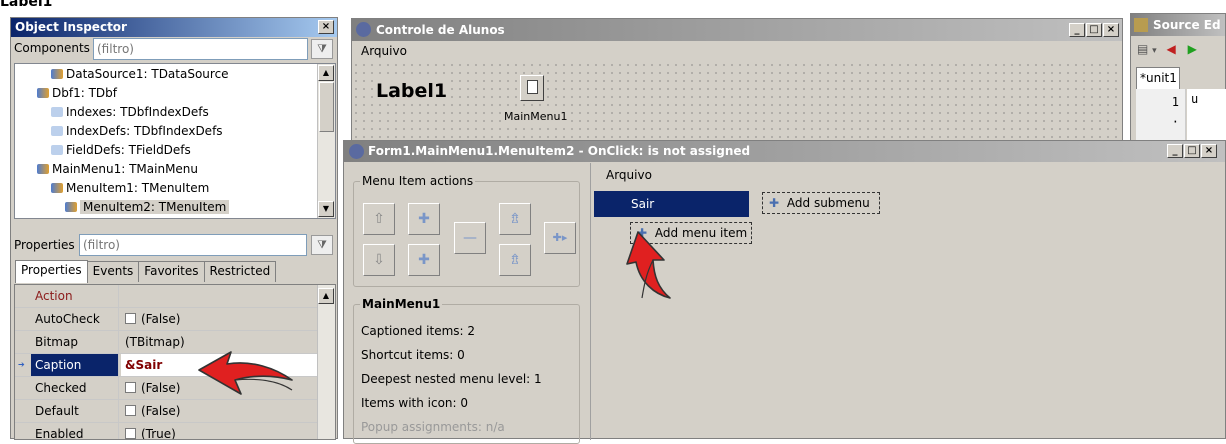  Describe the element at coordinates (113, 271) in the screenshot. I see `tab-events: Events` at that location.